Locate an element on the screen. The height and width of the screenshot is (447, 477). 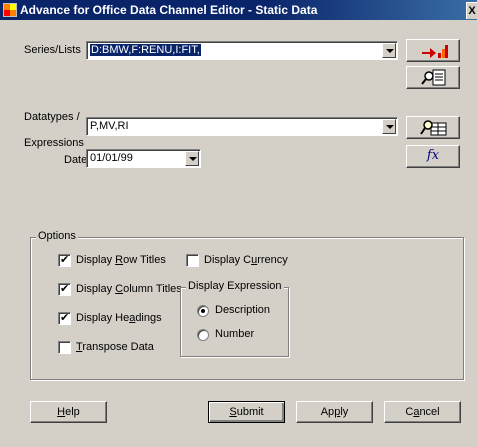
date-label: Date is located at coordinates (76, 160).